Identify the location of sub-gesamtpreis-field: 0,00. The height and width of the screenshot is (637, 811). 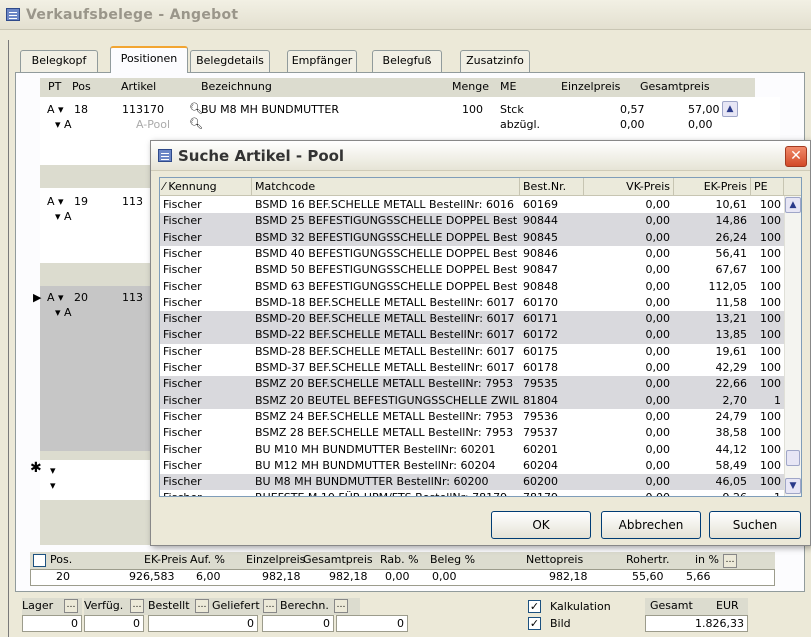
(700, 124).